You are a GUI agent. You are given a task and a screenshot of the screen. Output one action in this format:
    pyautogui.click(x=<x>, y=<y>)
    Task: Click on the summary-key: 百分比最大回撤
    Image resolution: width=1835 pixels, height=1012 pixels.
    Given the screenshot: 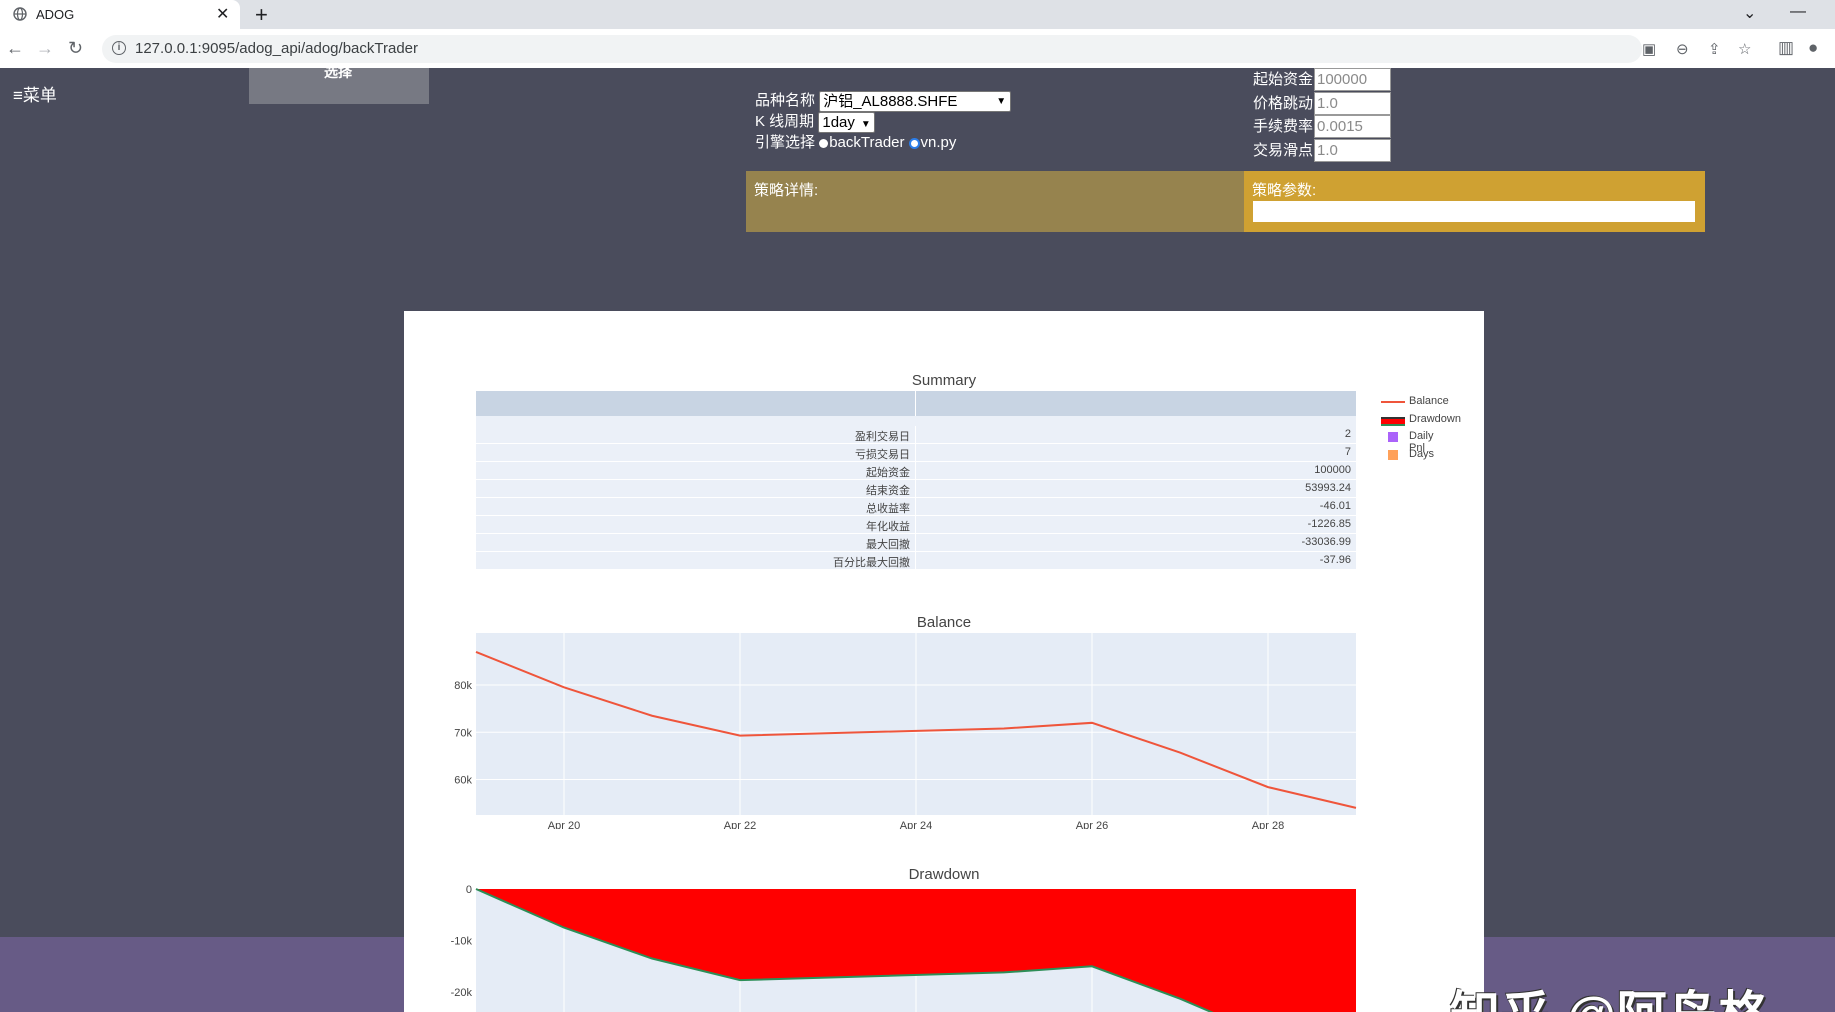 What is the action you would take?
    pyautogui.click(x=871, y=563)
    